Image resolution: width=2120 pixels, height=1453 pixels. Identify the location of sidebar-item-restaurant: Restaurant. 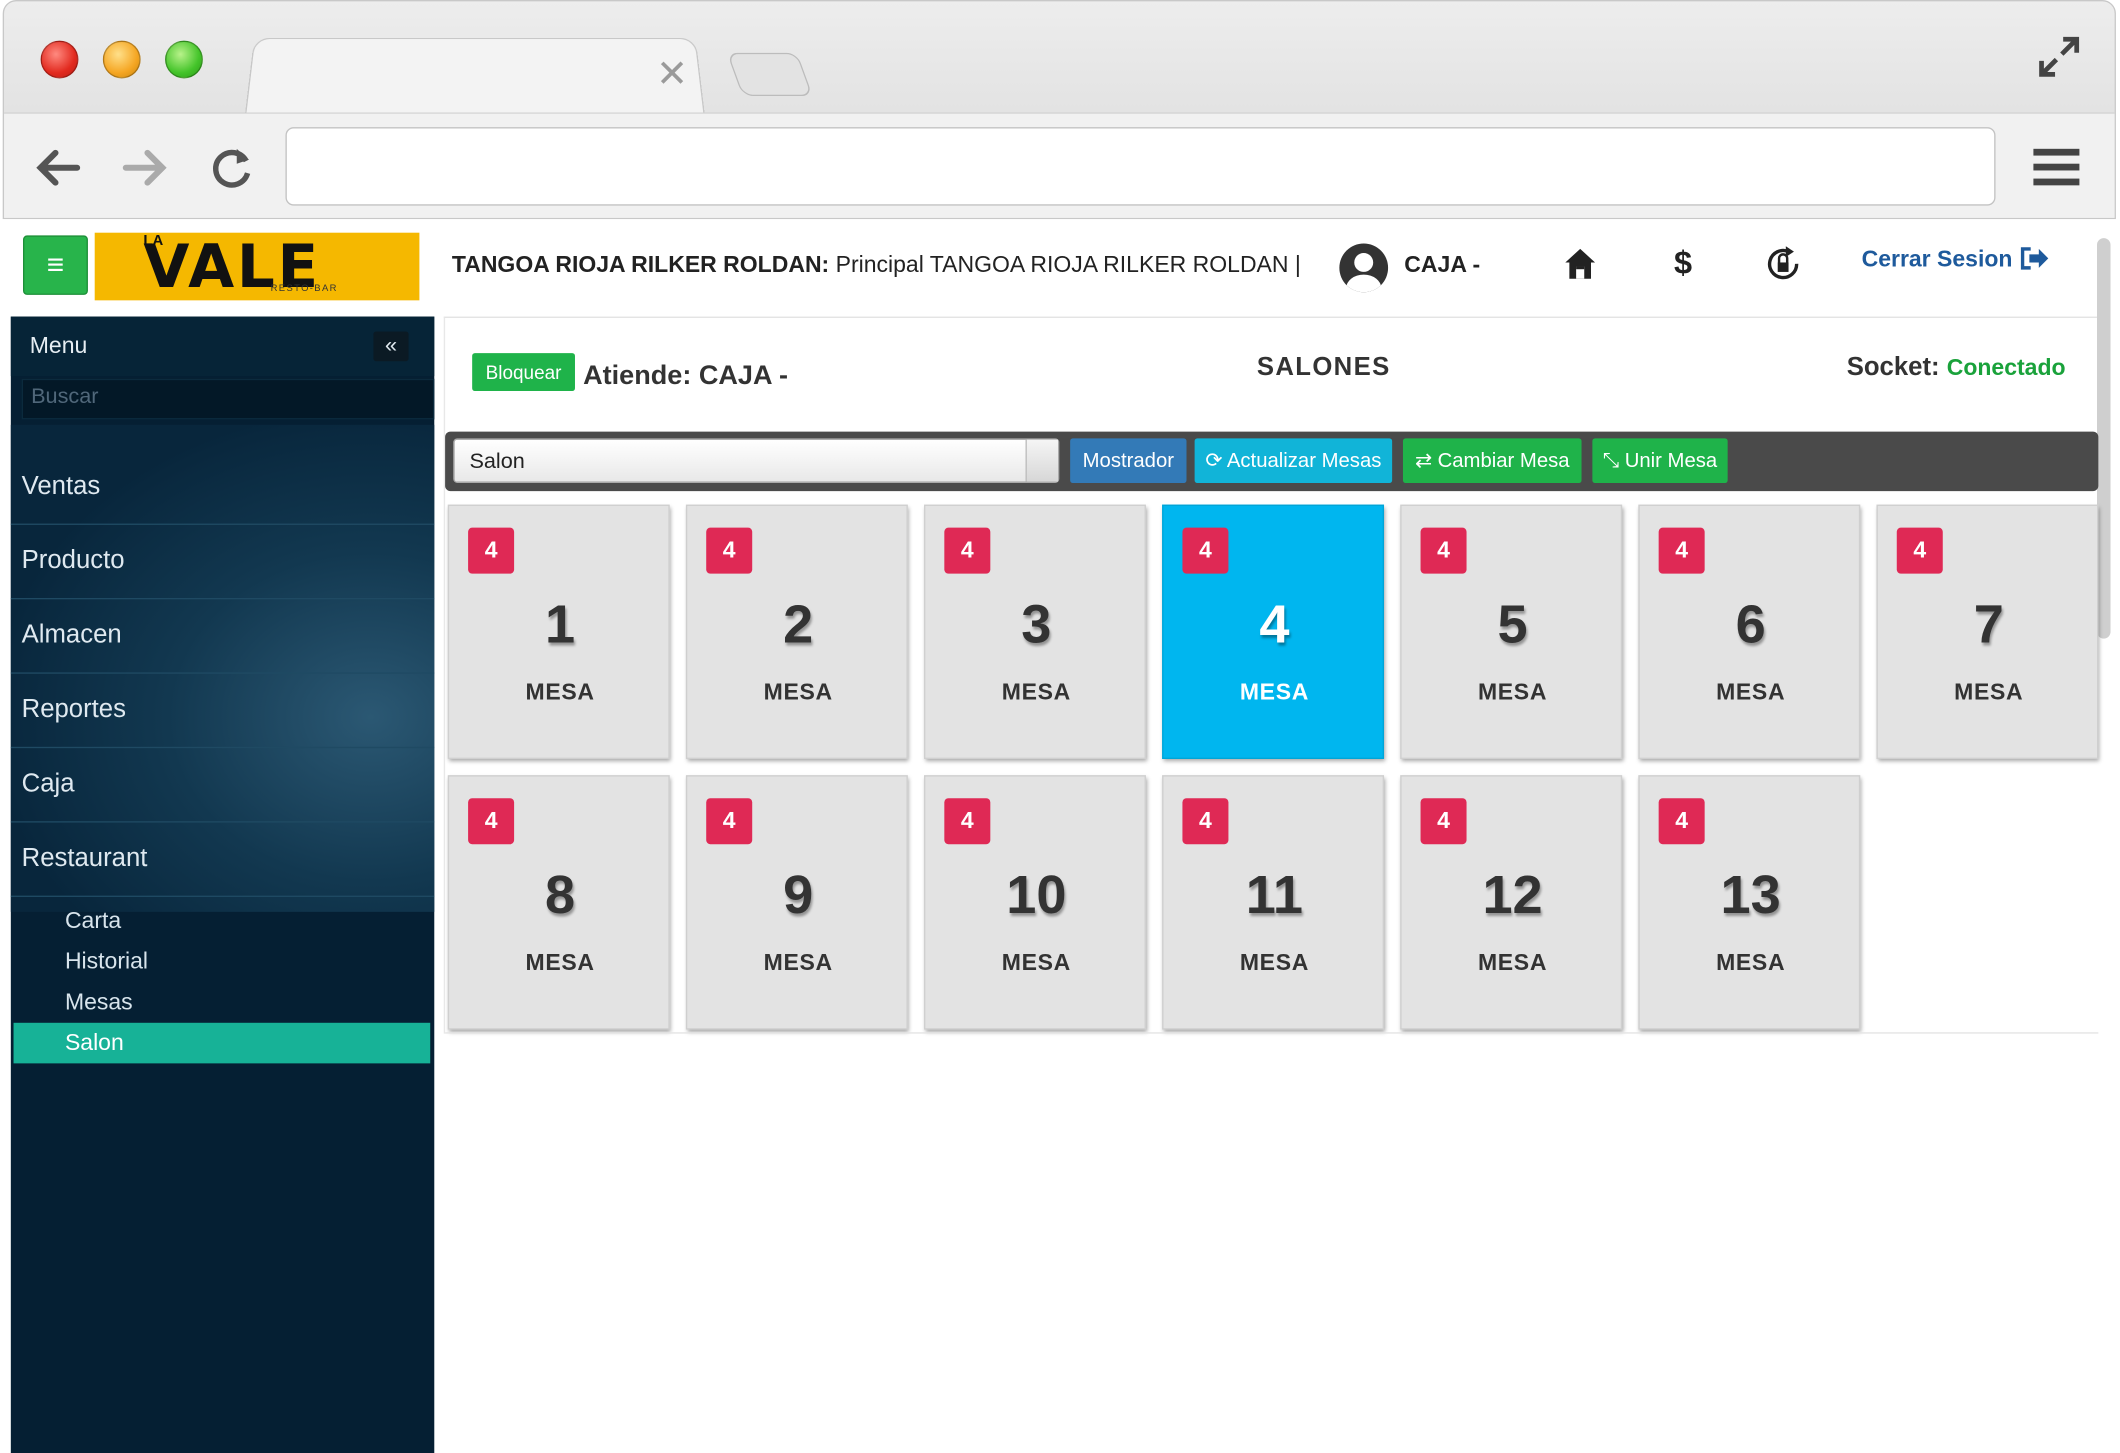
(222, 860).